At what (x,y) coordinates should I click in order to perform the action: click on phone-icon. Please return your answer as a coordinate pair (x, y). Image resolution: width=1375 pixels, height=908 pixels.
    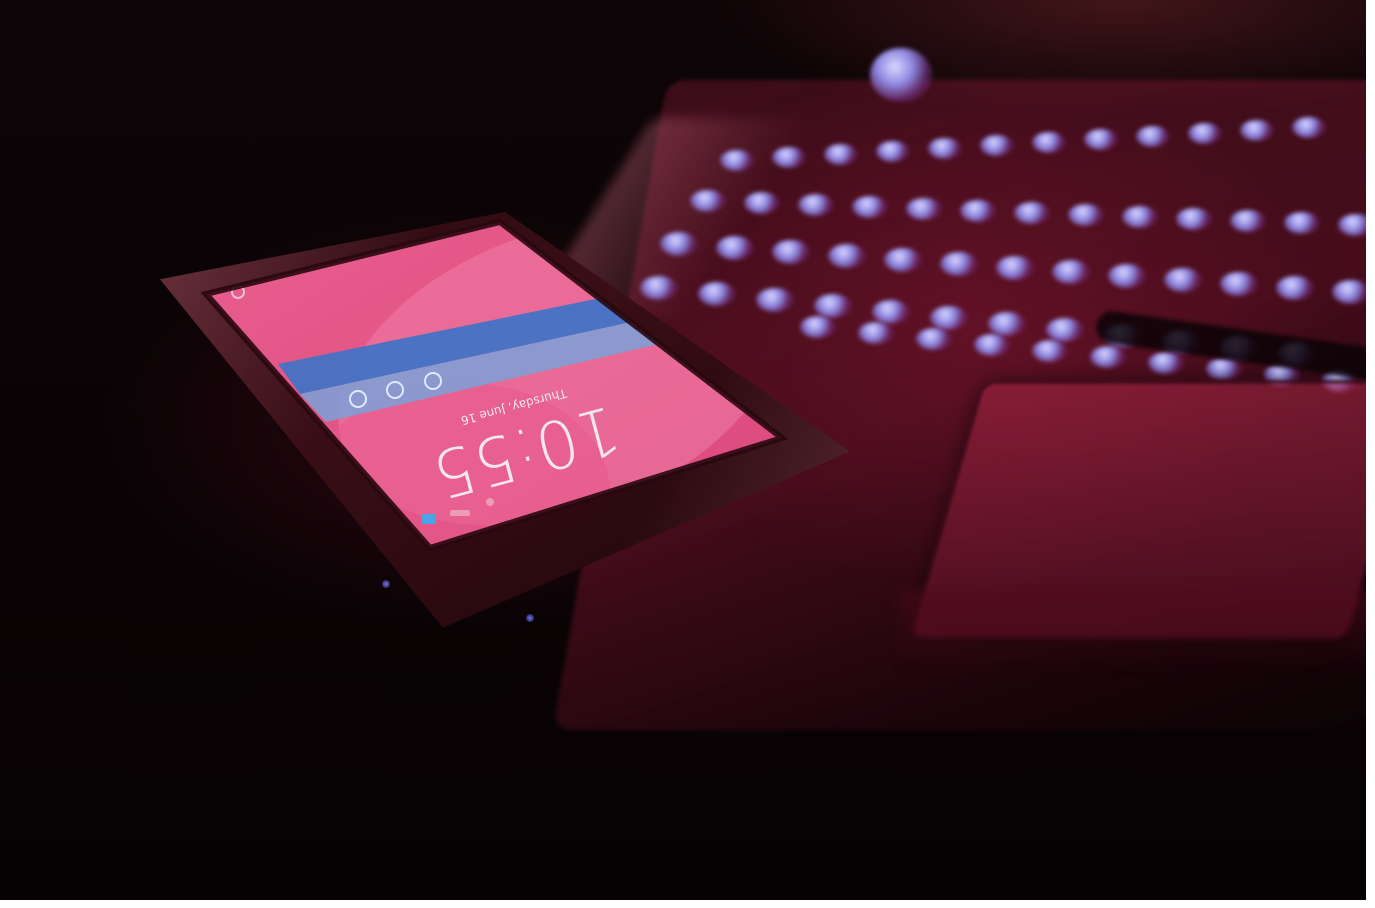
    Looking at the image, I should click on (490, 502).